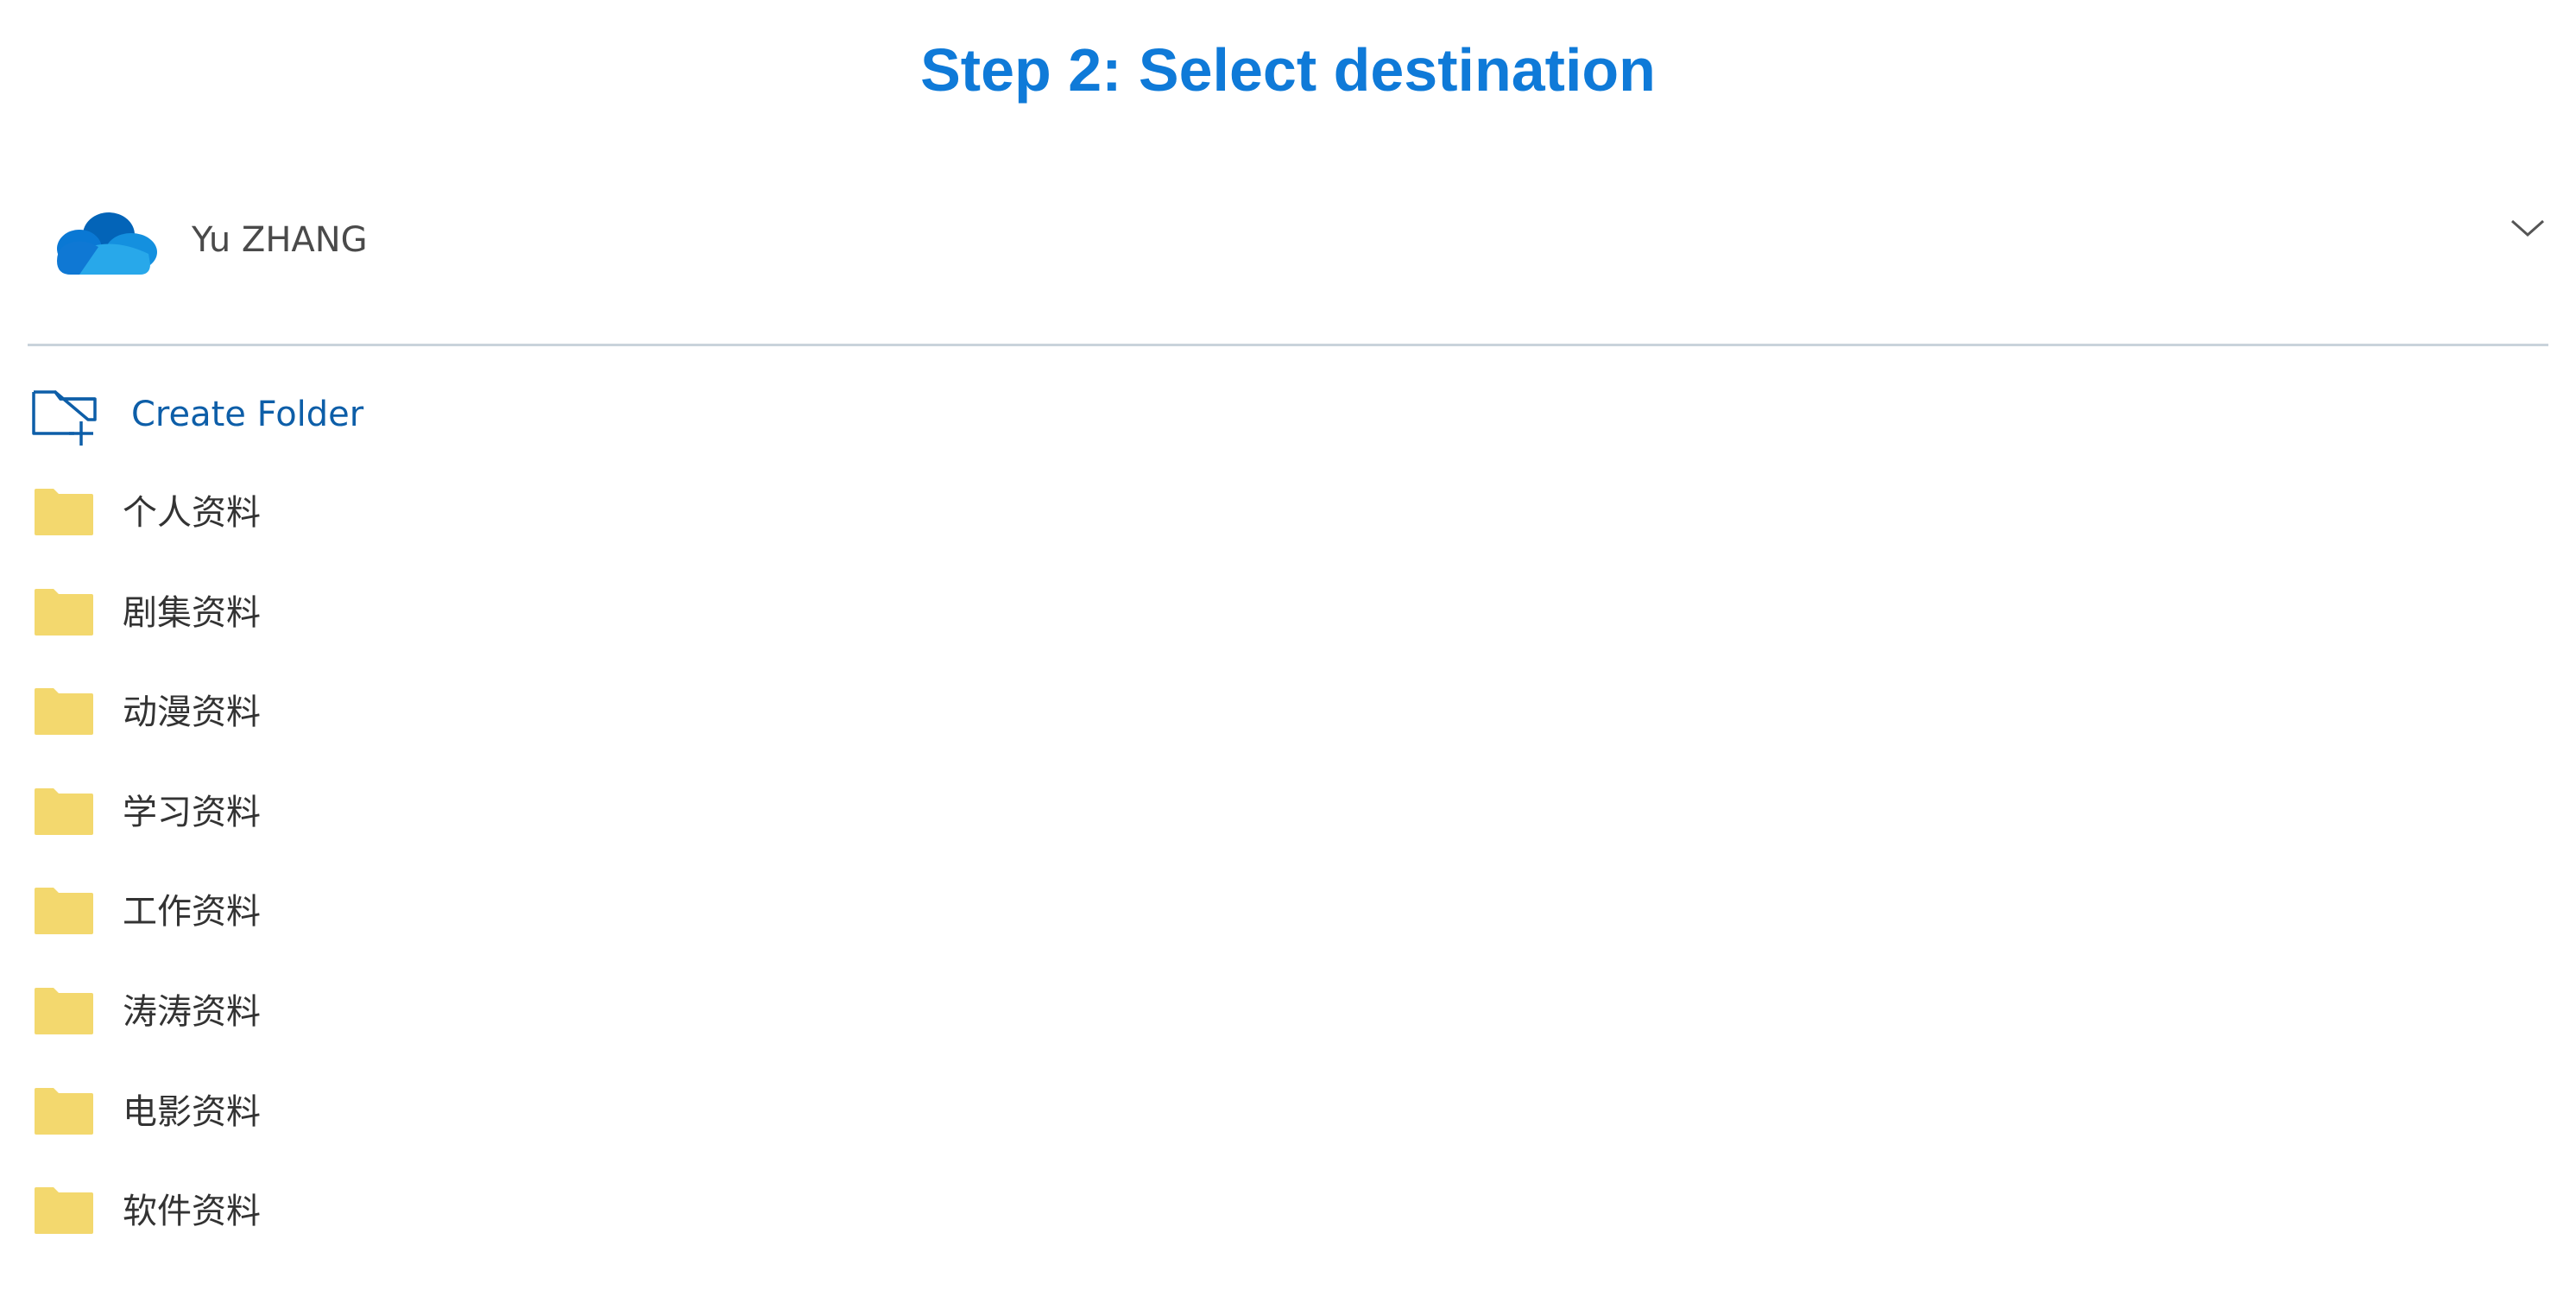 This screenshot has height=1290, width=2576. What do you see at coordinates (1288, 70) in the screenshot?
I see `page-title: Step 2: Select destination` at bounding box center [1288, 70].